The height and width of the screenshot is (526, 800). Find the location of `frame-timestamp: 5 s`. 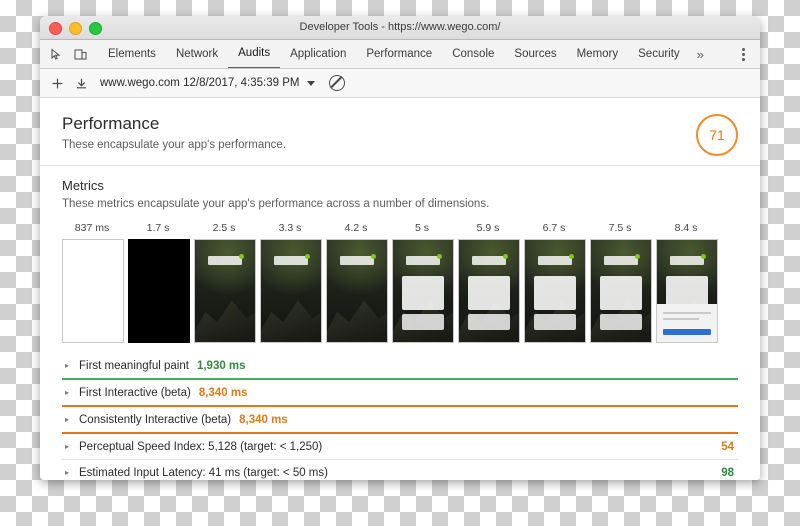

frame-timestamp: 5 s is located at coordinates (421, 228).